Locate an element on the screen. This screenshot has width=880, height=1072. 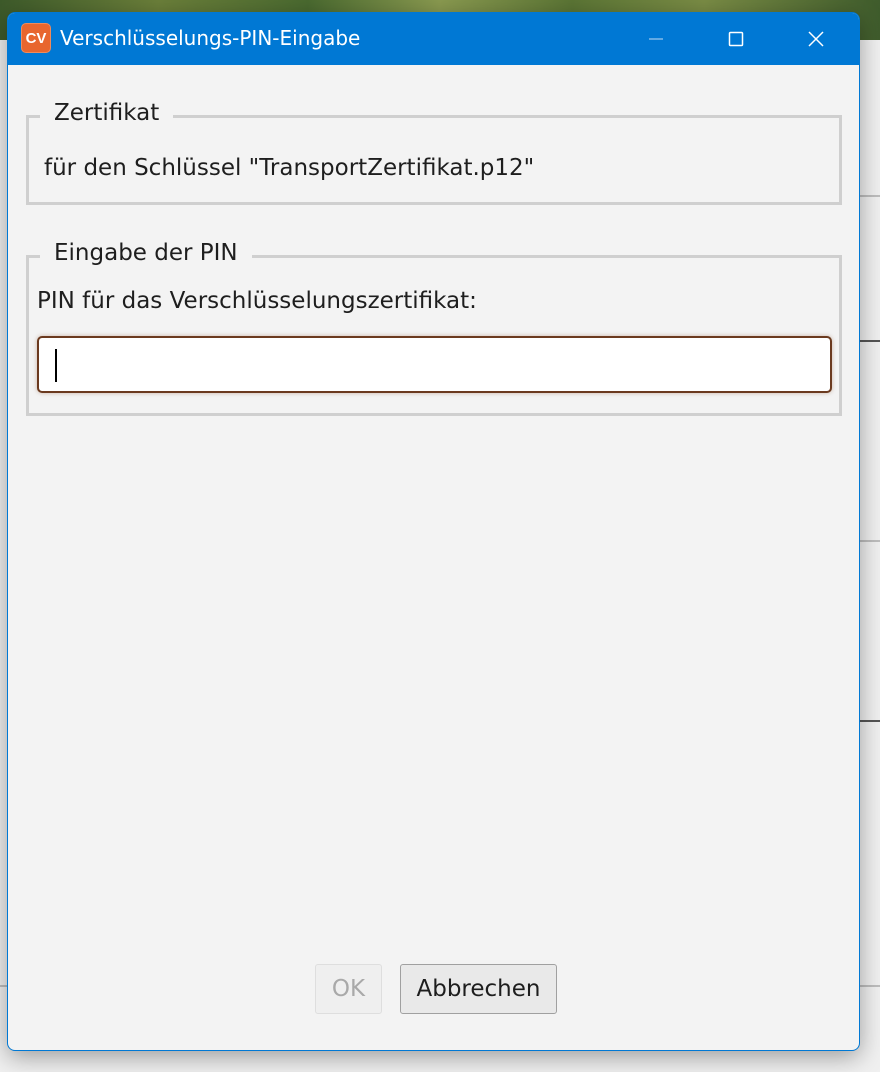
close-button is located at coordinates (816, 39).